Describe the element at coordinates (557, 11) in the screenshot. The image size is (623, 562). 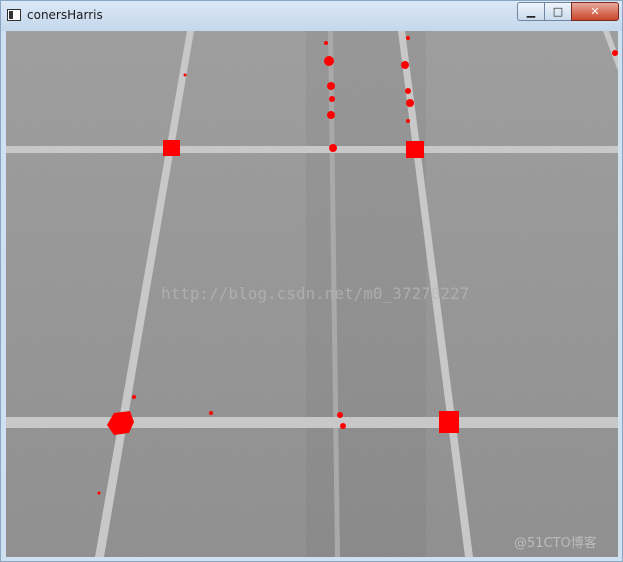
I see `maximize-button: □` at that location.